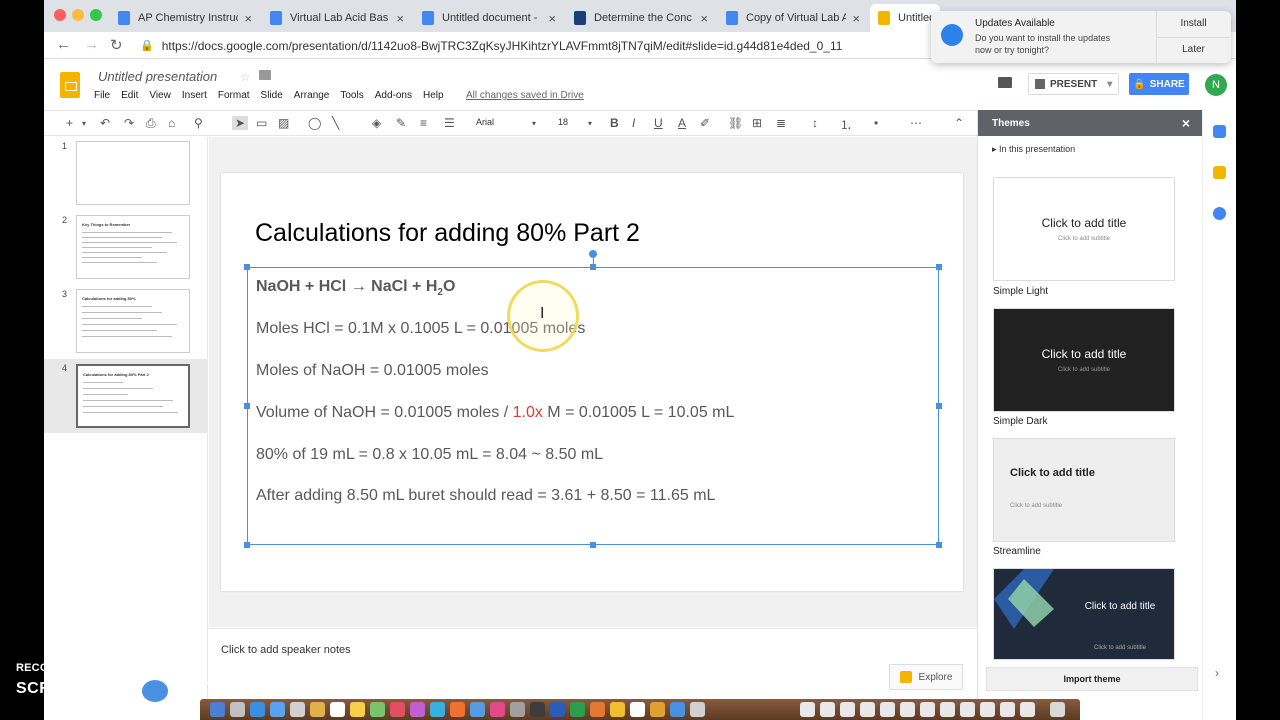  I want to click on close-icon: ×, so click(1186, 123).